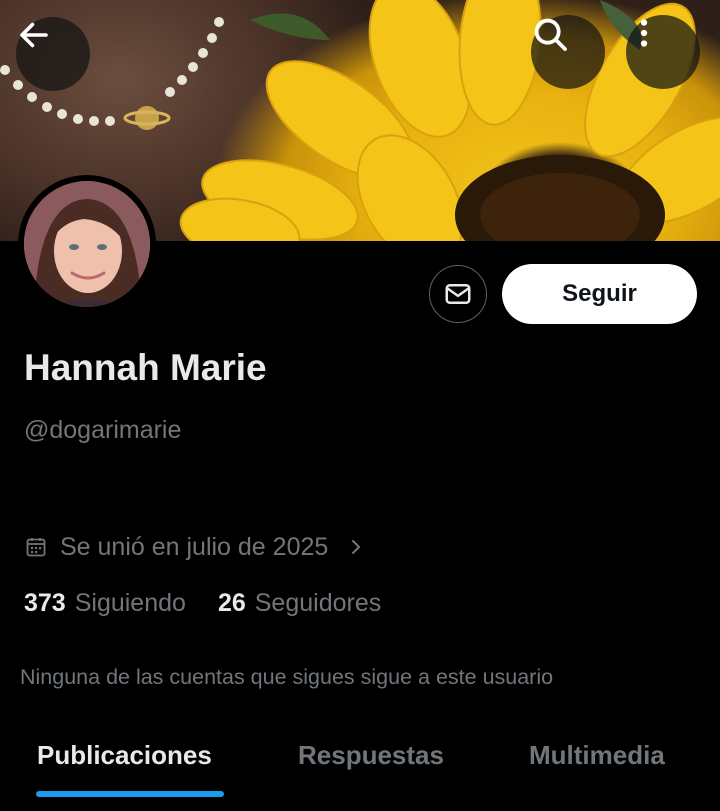 This screenshot has height=811, width=720. I want to click on profile-name: Hannah Marie, so click(145, 367).